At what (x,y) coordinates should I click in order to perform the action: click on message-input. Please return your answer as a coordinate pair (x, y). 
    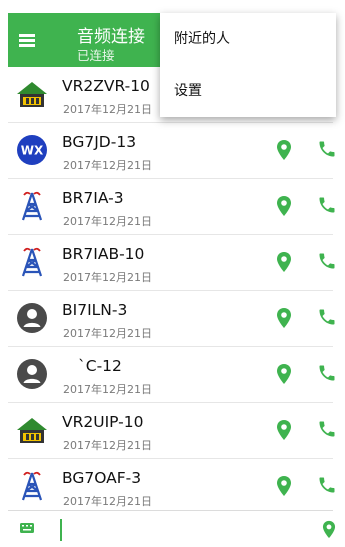
    Looking at the image, I should click on (188, 530).